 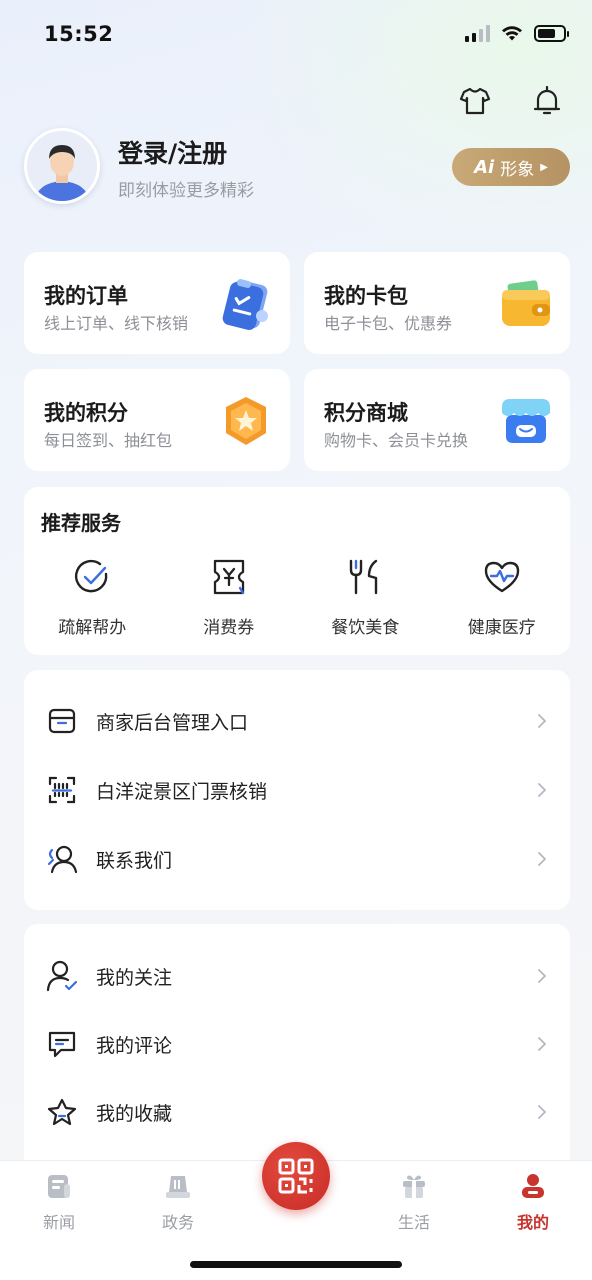 What do you see at coordinates (157, 303) in the screenshot?
I see `my-orders-card: 我的订单 线上订单、线下核销` at bounding box center [157, 303].